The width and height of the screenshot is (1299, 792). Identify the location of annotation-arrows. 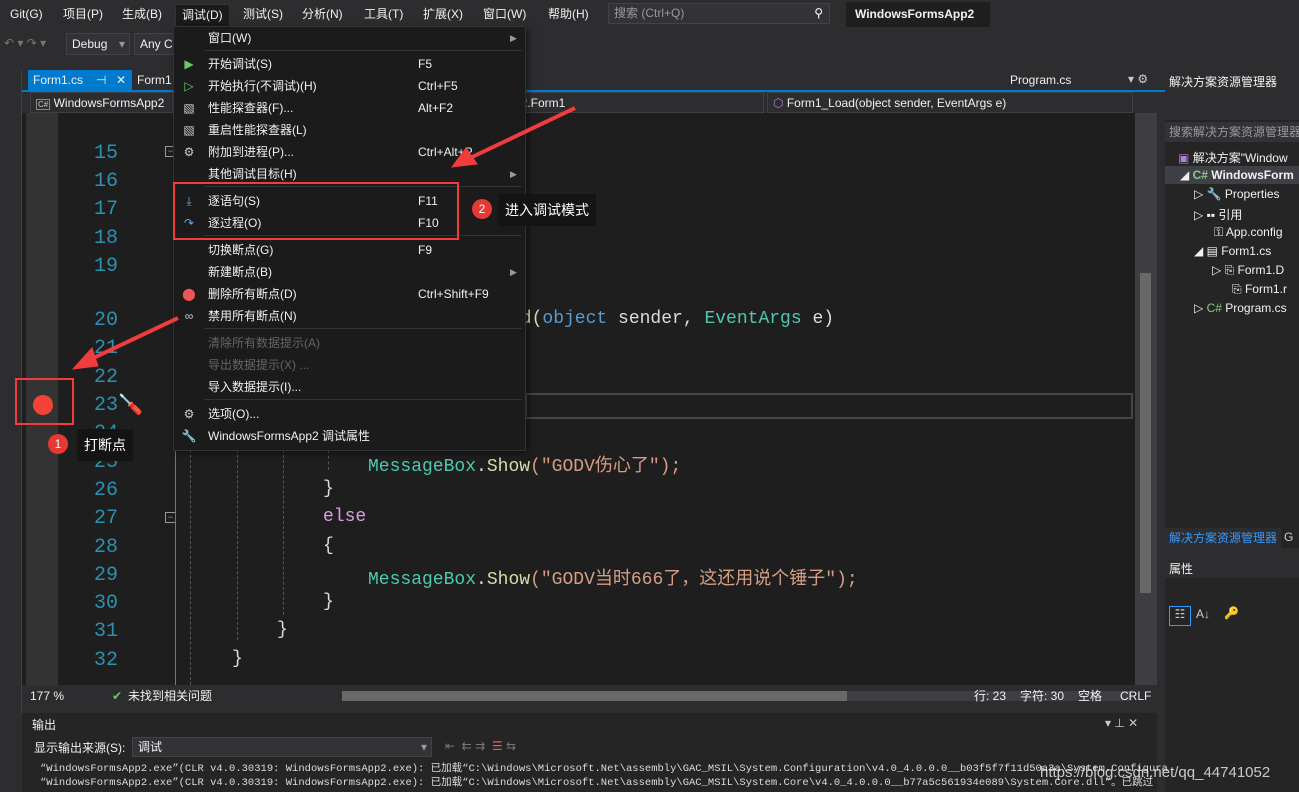
(323, 238).